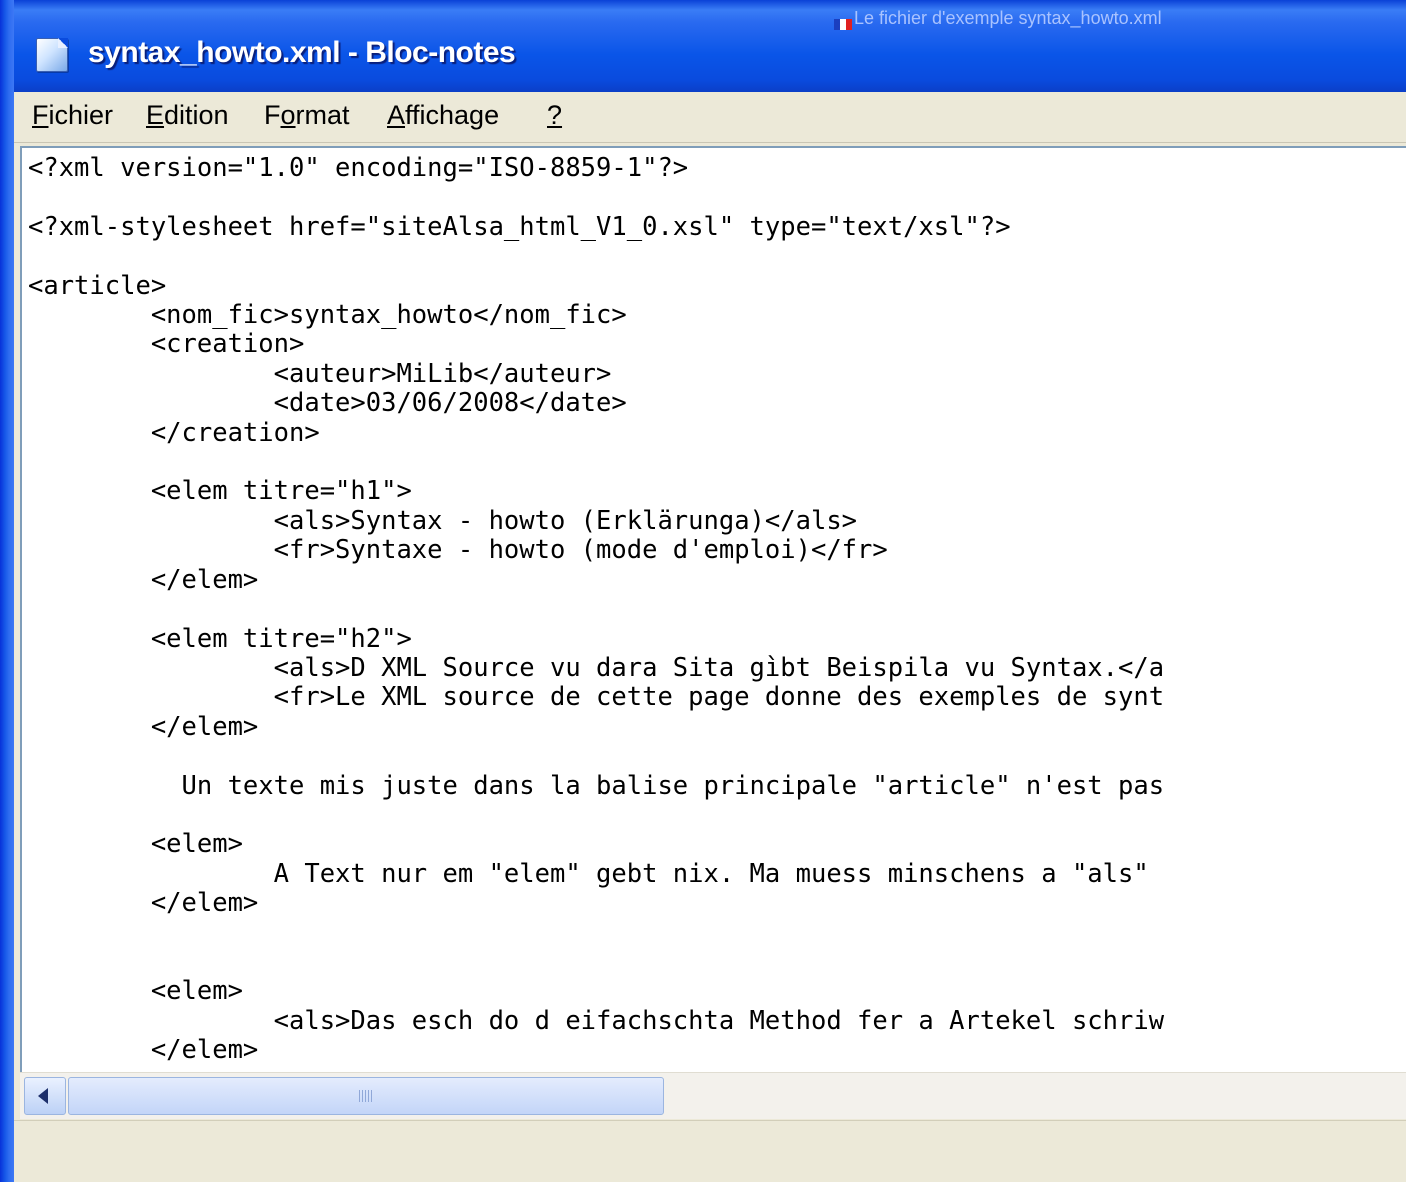 This screenshot has height=1182, width=1406. I want to click on menu-format: Format, so click(307, 115).